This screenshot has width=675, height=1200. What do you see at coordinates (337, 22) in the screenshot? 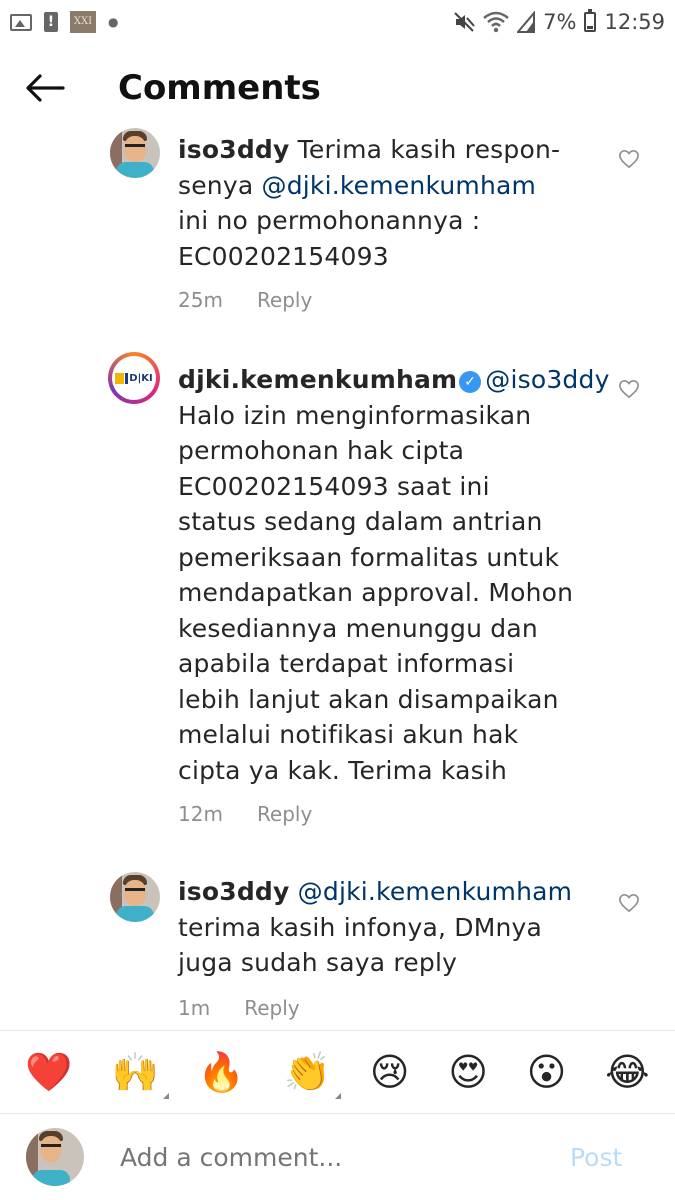
I see `status-bar: ! XXI ● 7% 12:59` at bounding box center [337, 22].